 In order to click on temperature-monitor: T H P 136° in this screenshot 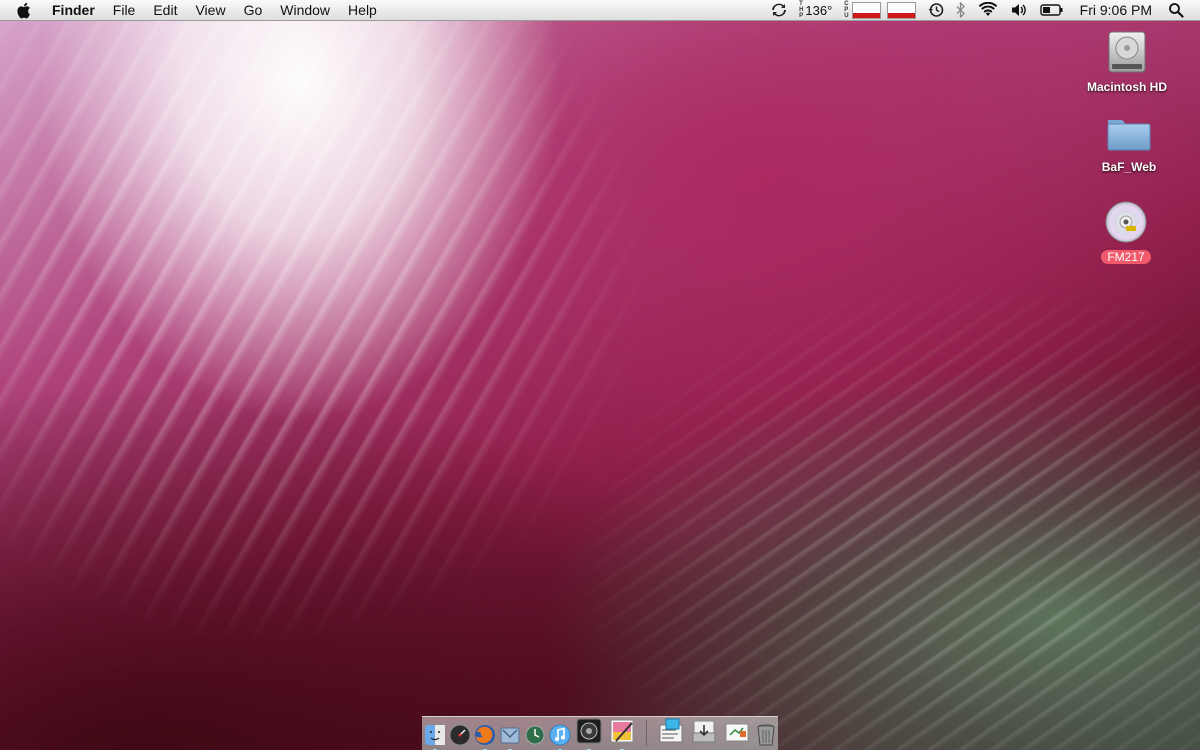, I will do `click(815, 10)`.